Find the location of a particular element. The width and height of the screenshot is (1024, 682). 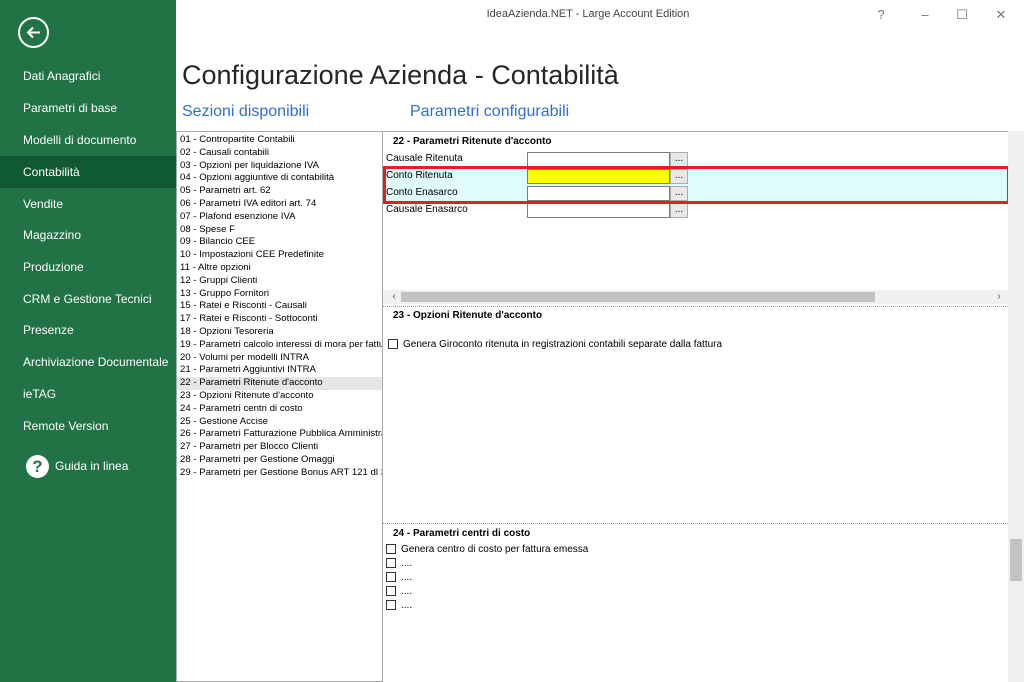

horizontal-scrollbar: ‹ › is located at coordinates (695, 297).